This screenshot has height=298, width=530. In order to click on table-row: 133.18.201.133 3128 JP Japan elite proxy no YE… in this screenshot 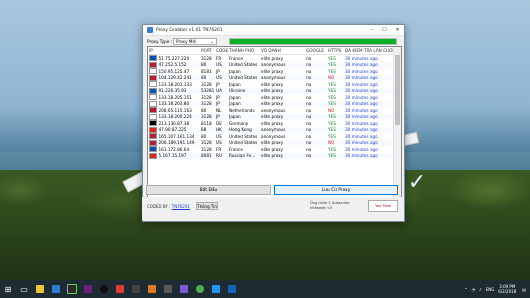, I will do `click(270, 84)`.